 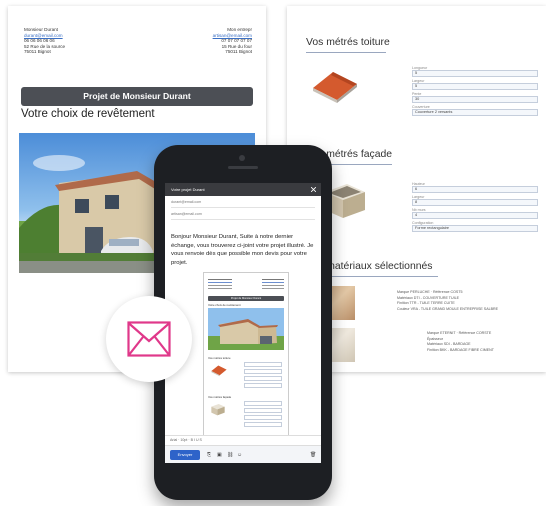 What do you see at coordinates (188, 189) in the screenshot?
I see `email-title: Votre projet Durant` at bounding box center [188, 189].